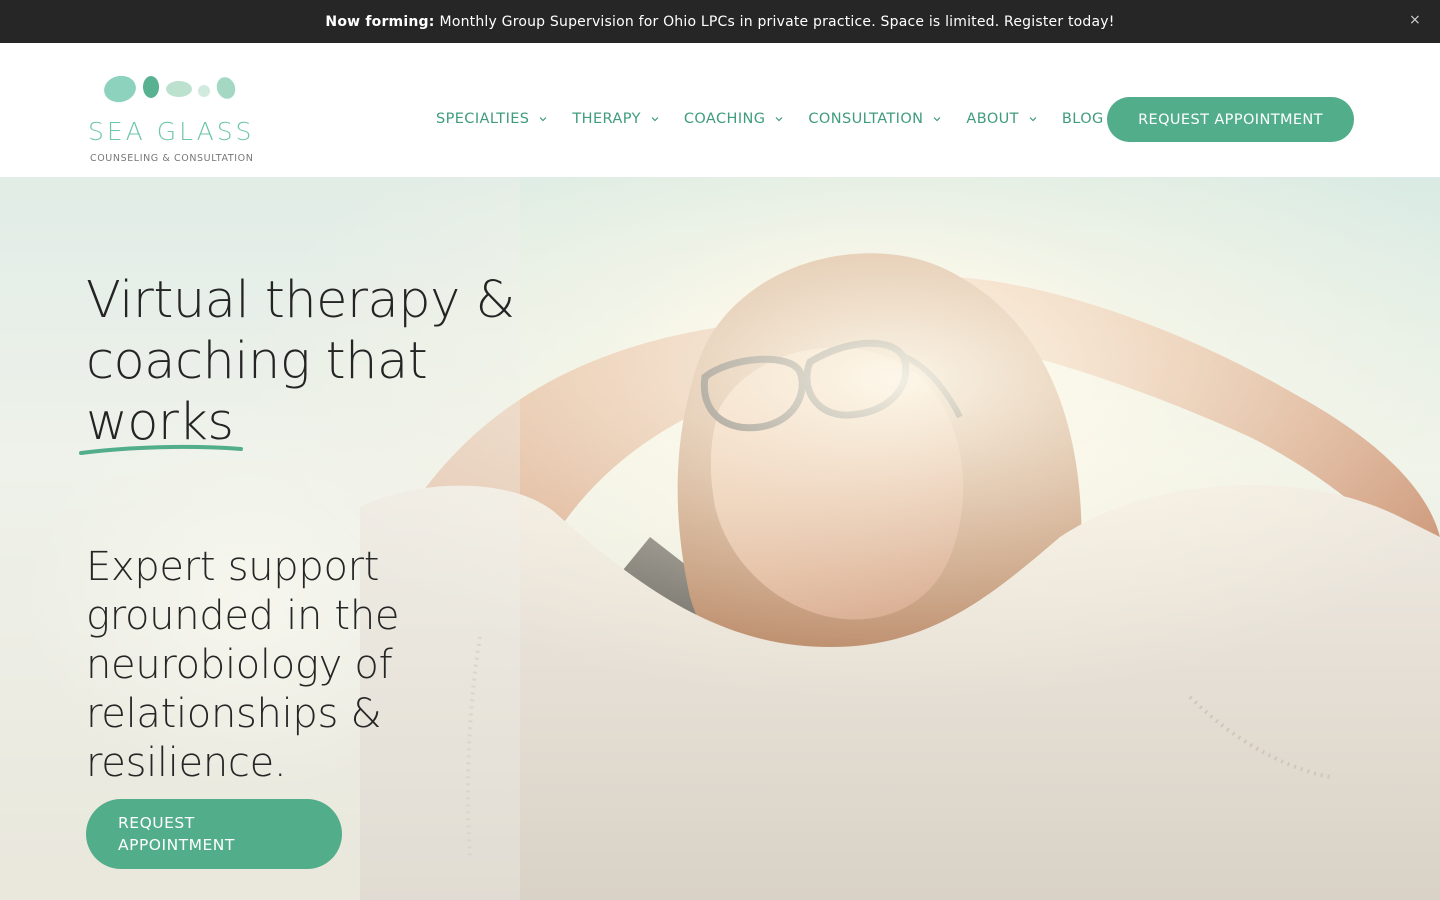 Image resolution: width=1440 pixels, height=900 pixels. I want to click on nav-item-label: SPECIALTIES, so click(483, 119).